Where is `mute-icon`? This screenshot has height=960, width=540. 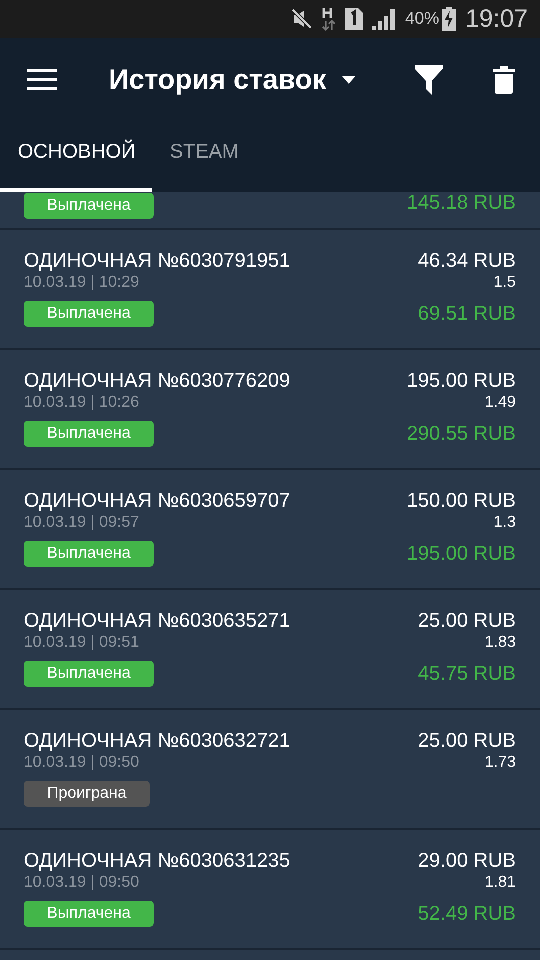
mute-icon is located at coordinates (302, 19).